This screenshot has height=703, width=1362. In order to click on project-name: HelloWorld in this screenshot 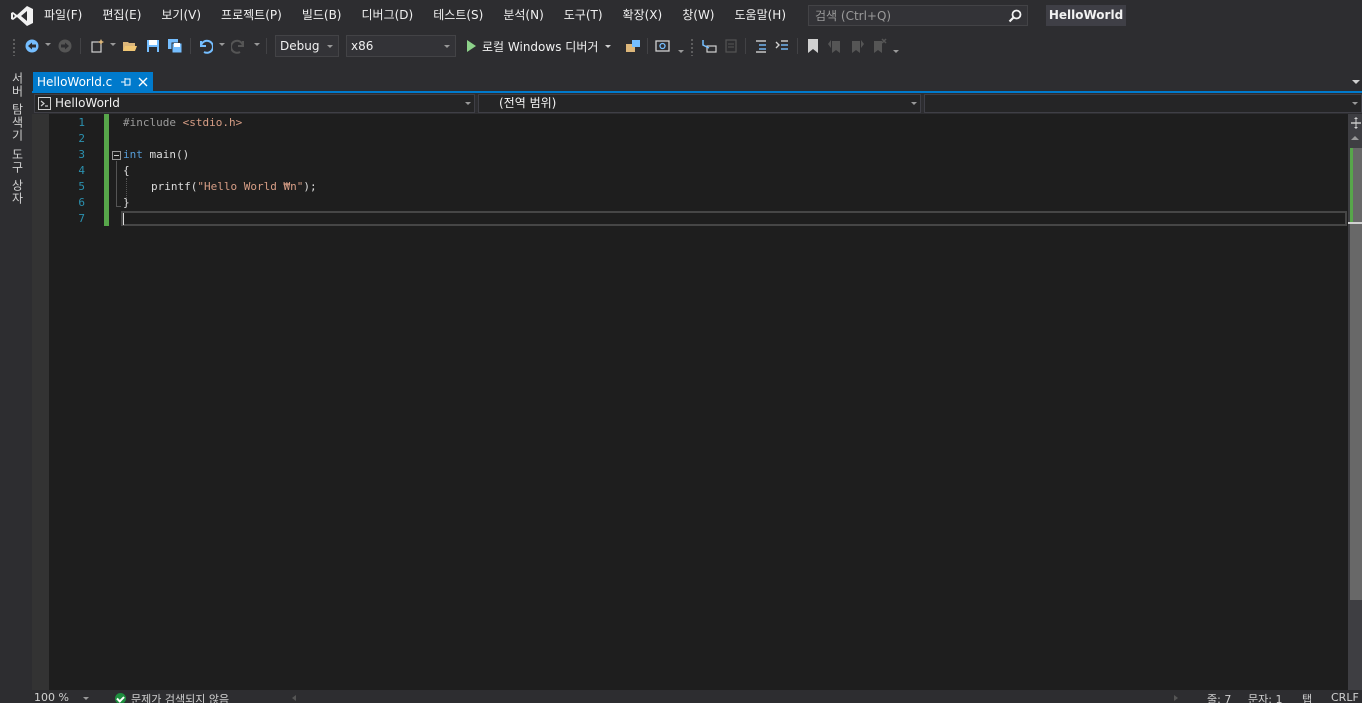, I will do `click(87, 103)`.